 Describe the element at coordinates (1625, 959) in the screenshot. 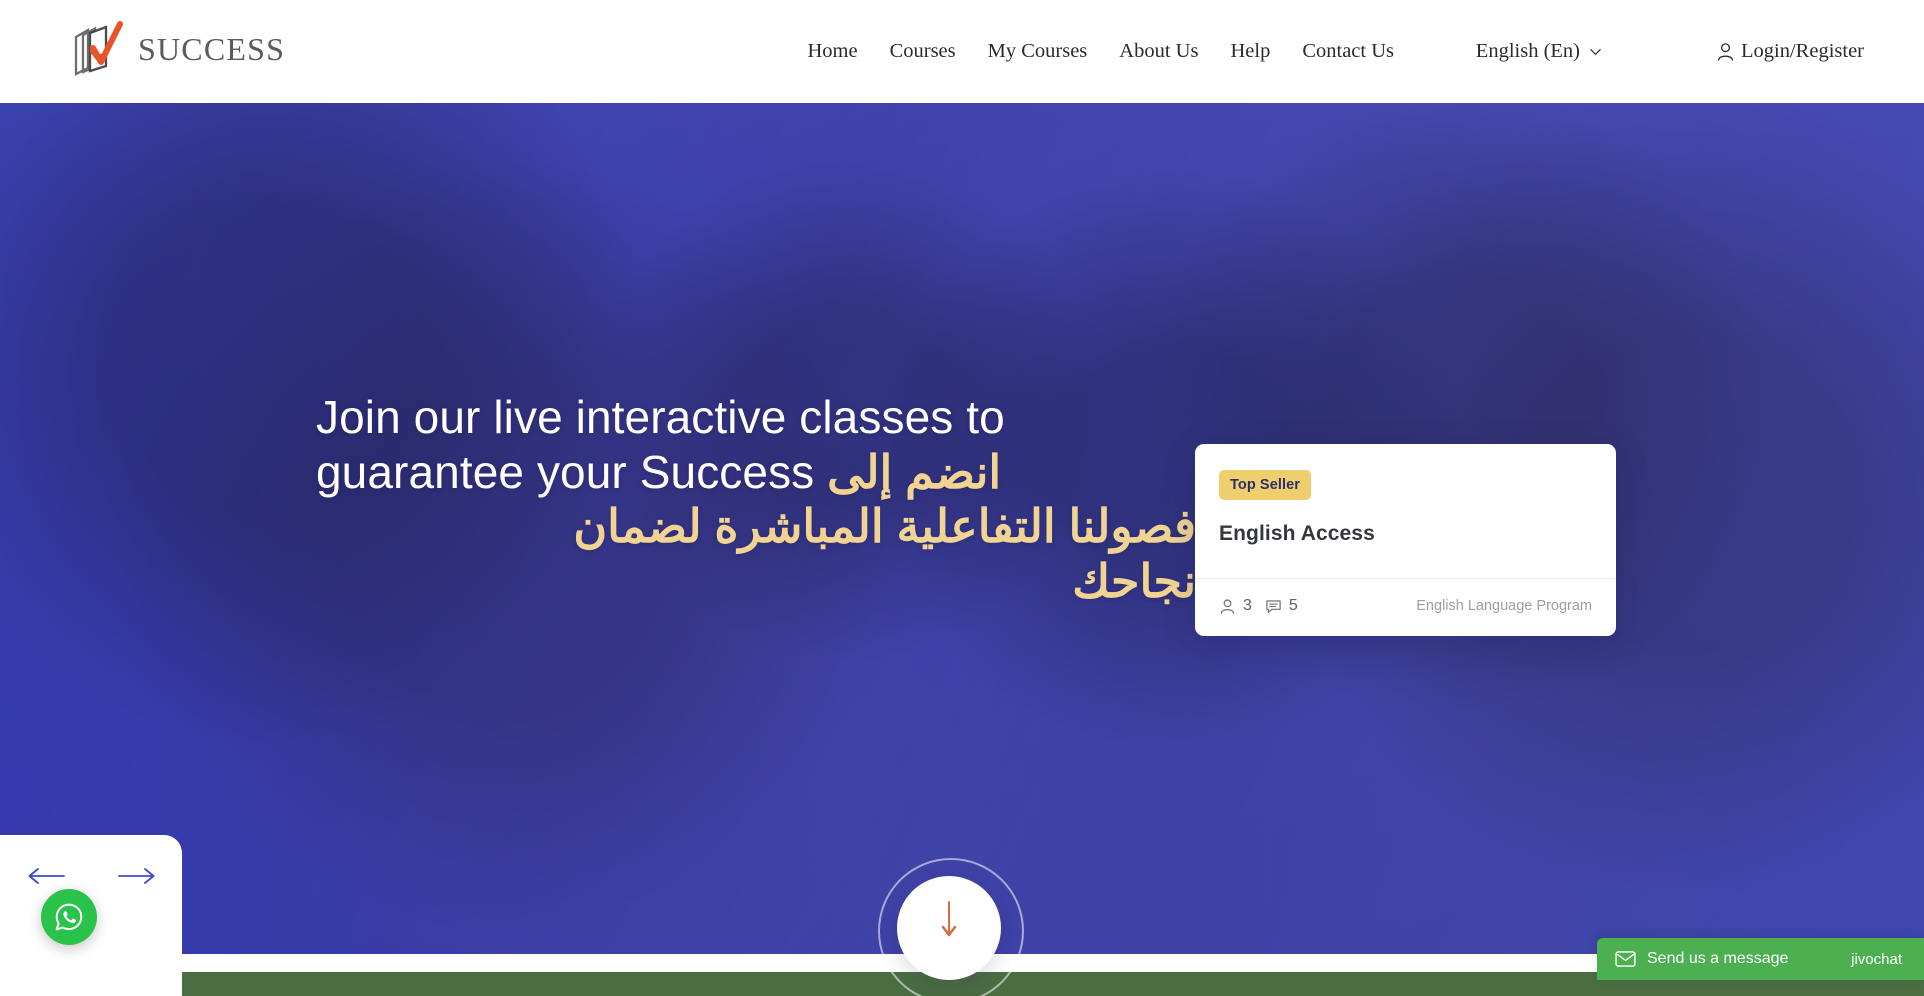

I see `envelope-icon` at that location.